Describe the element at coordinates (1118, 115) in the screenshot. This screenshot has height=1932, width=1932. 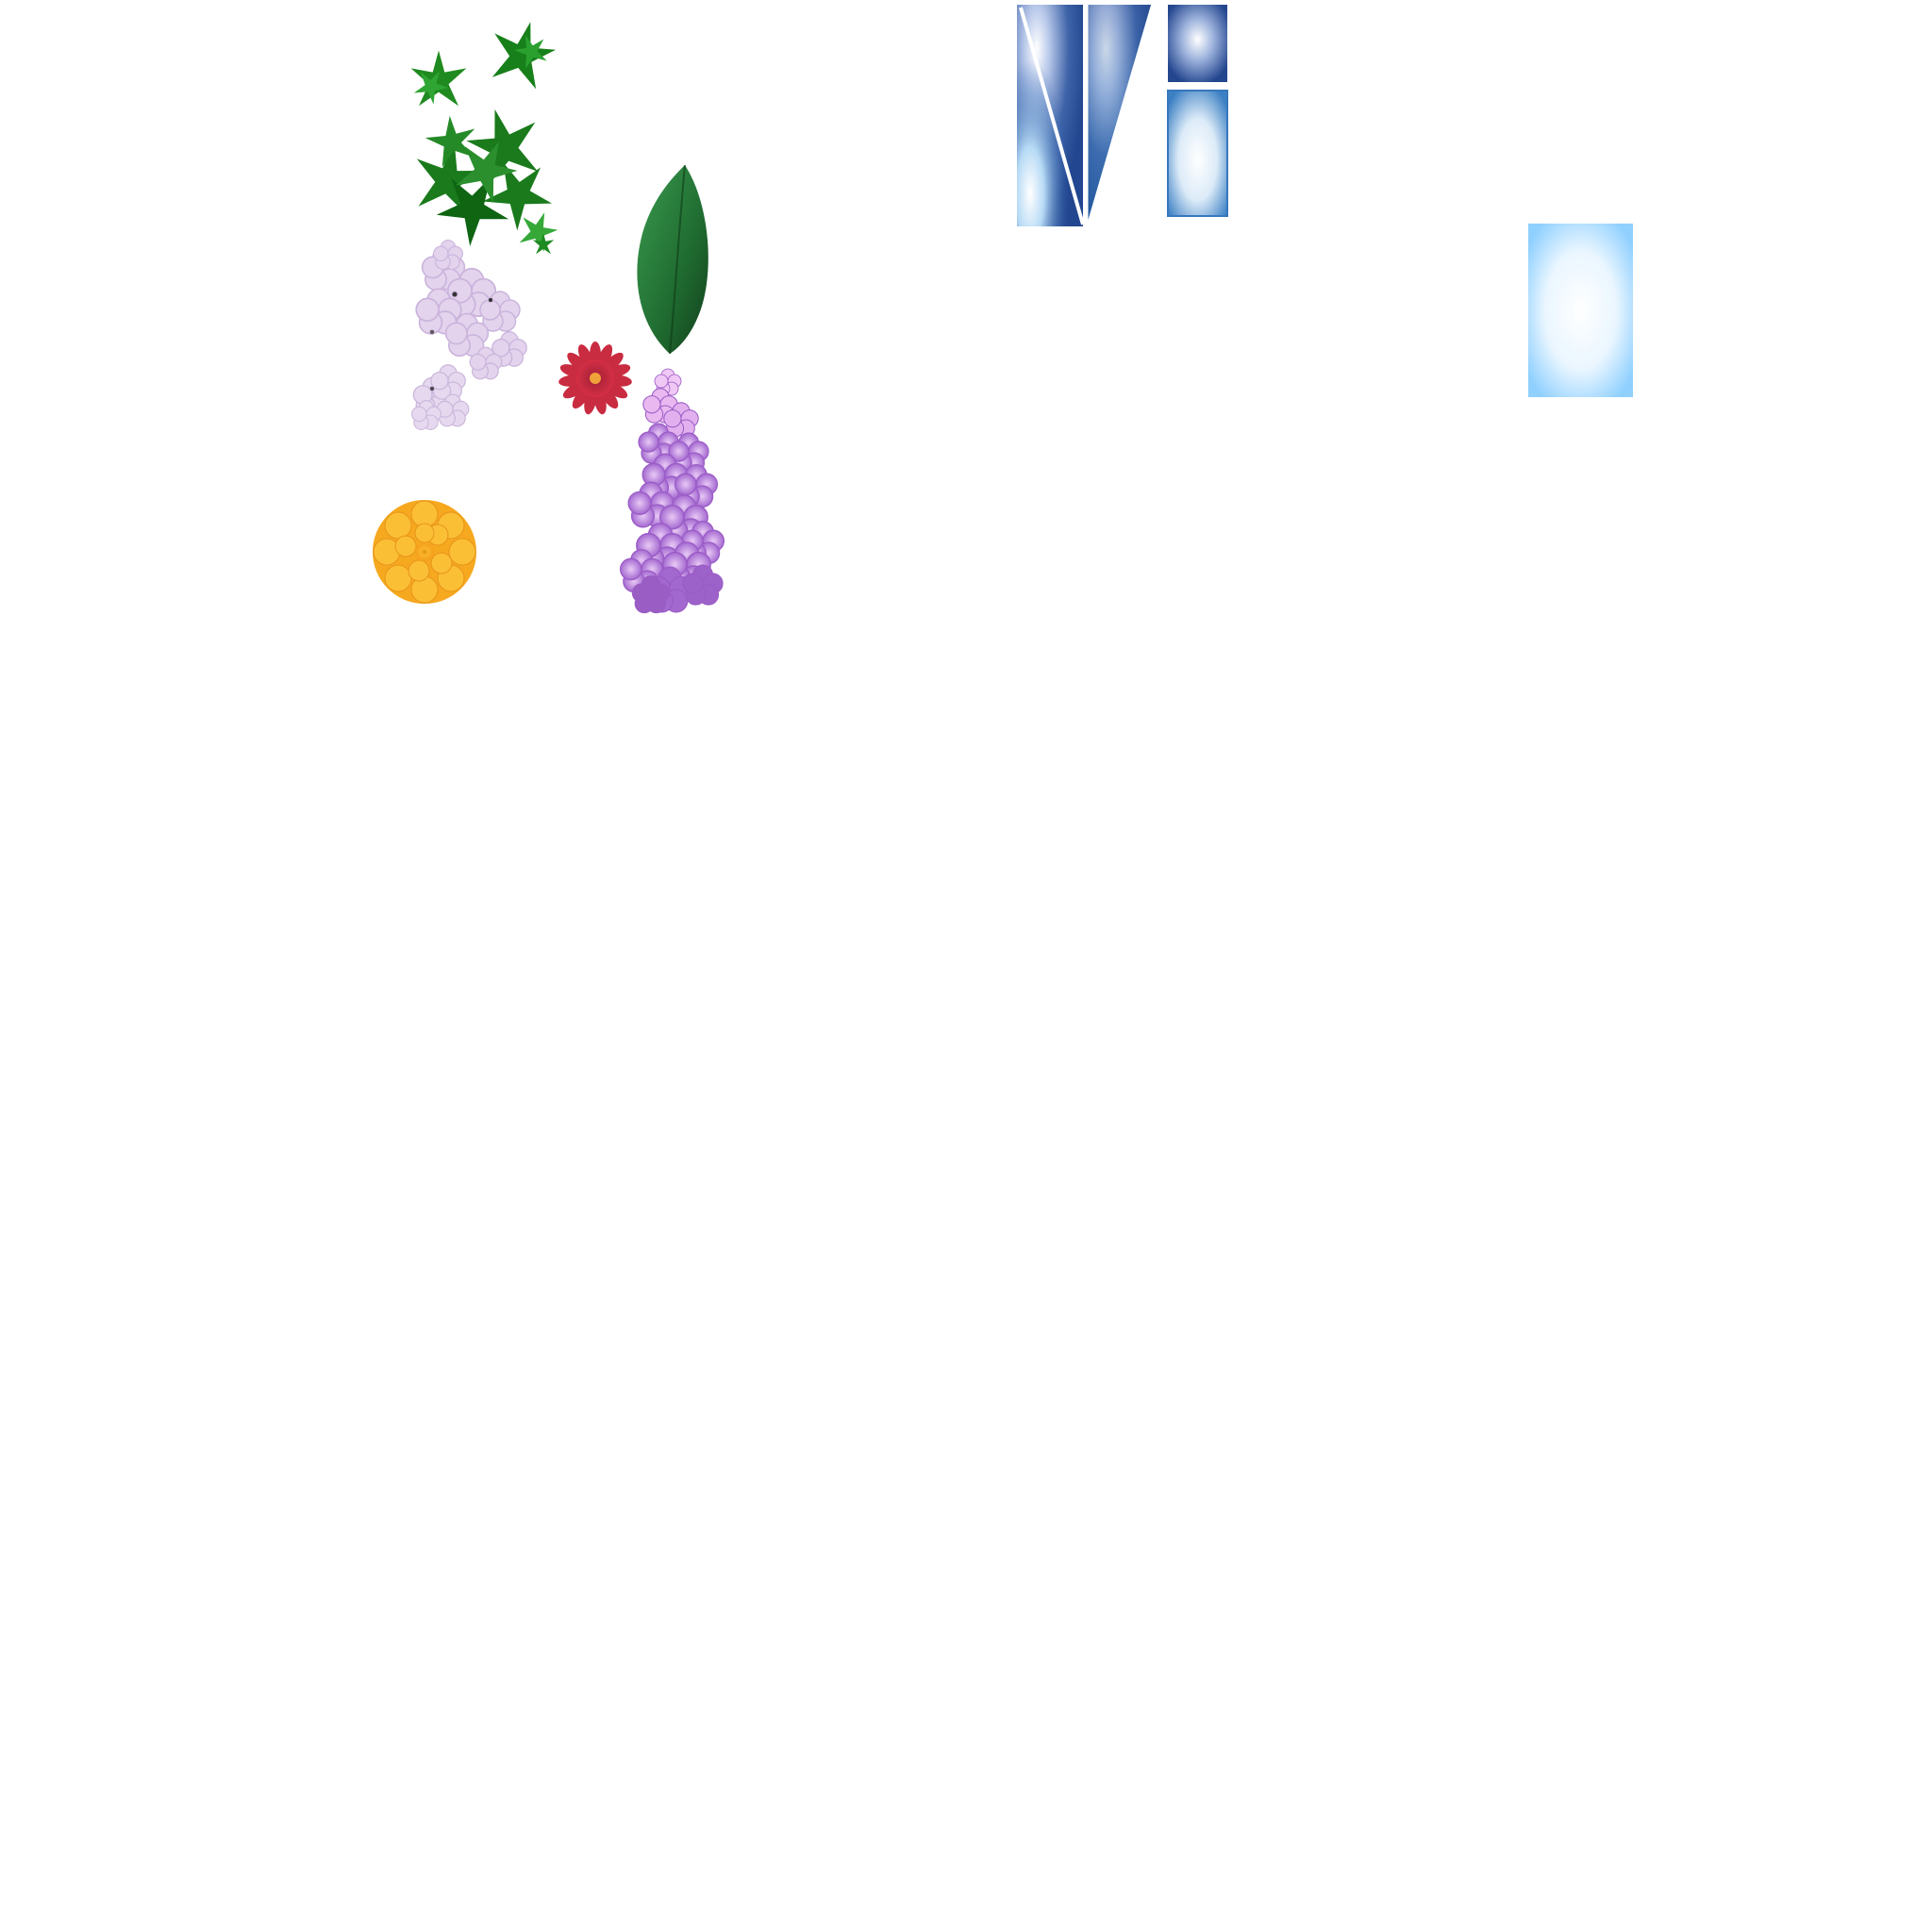
I see `blue-glass-triangle-right` at that location.